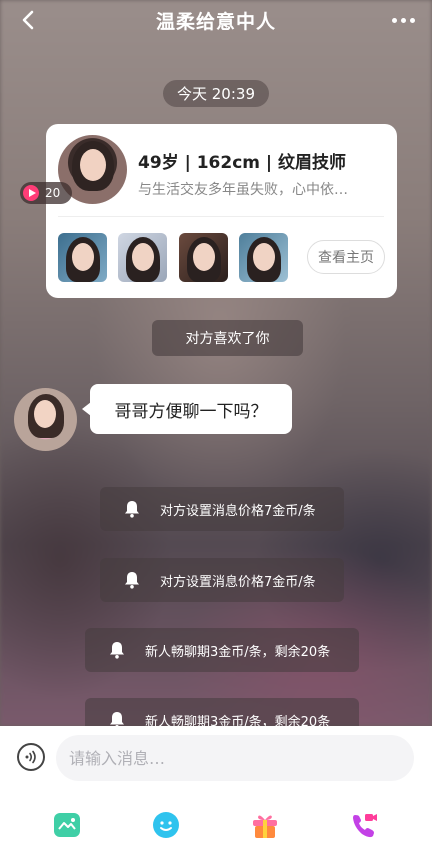  I want to click on image-button, so click(67, 825).